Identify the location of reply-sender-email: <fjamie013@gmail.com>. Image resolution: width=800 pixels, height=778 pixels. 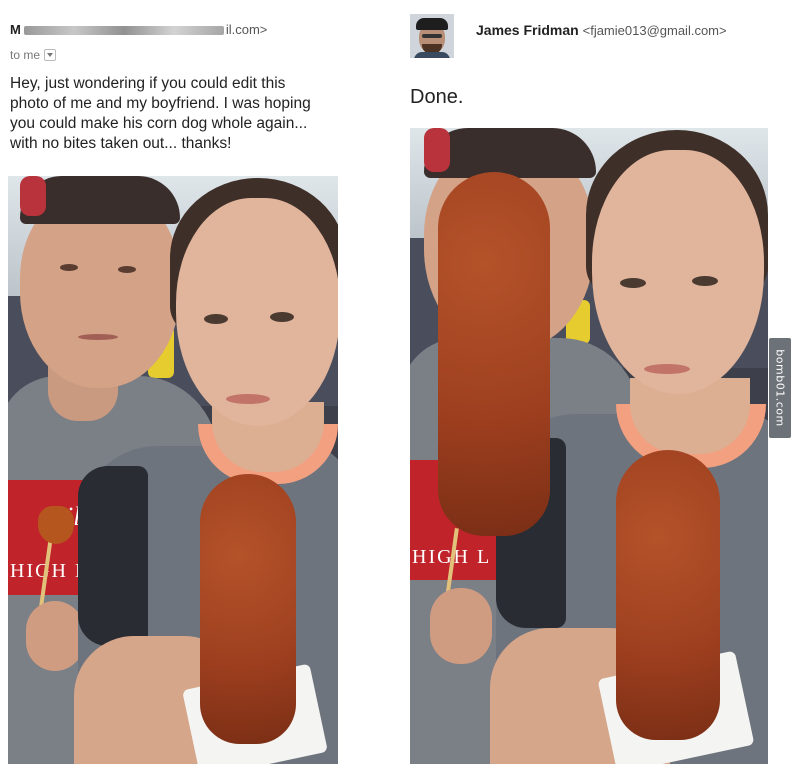
(654, 30).